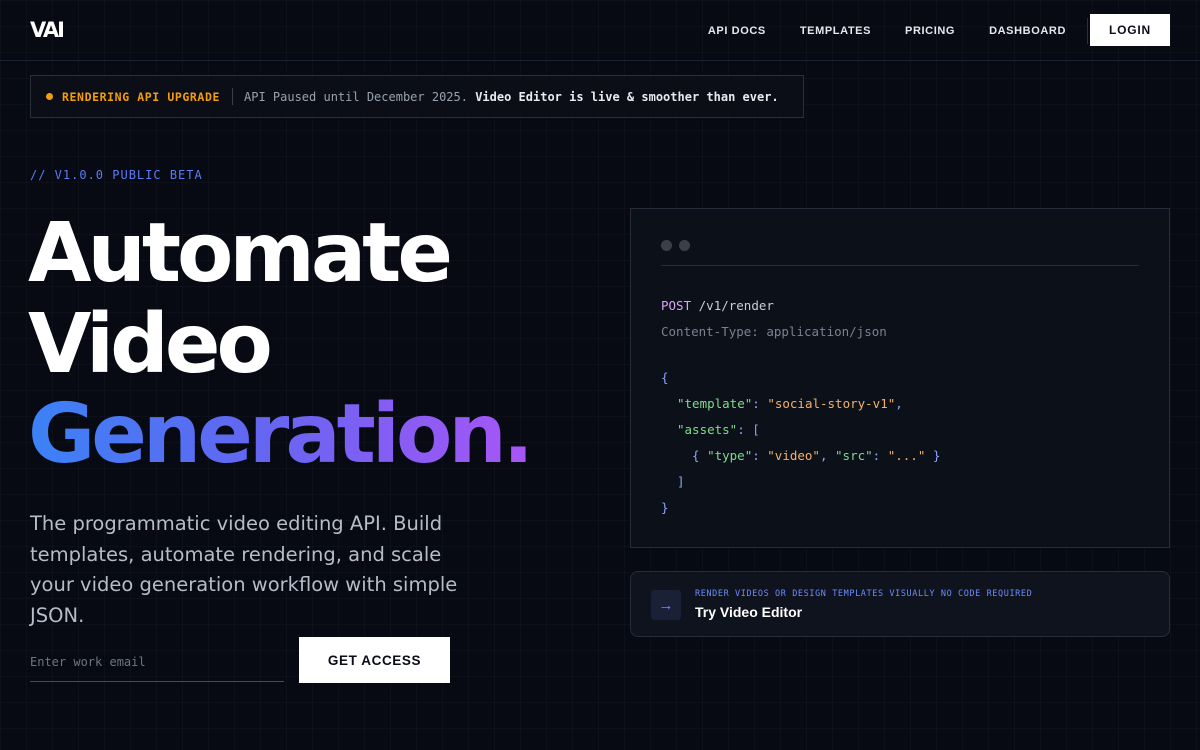 The height and width of the screenshot is (750, 1200). I want to click on arrow-right-icon: →, so click(666, 605).